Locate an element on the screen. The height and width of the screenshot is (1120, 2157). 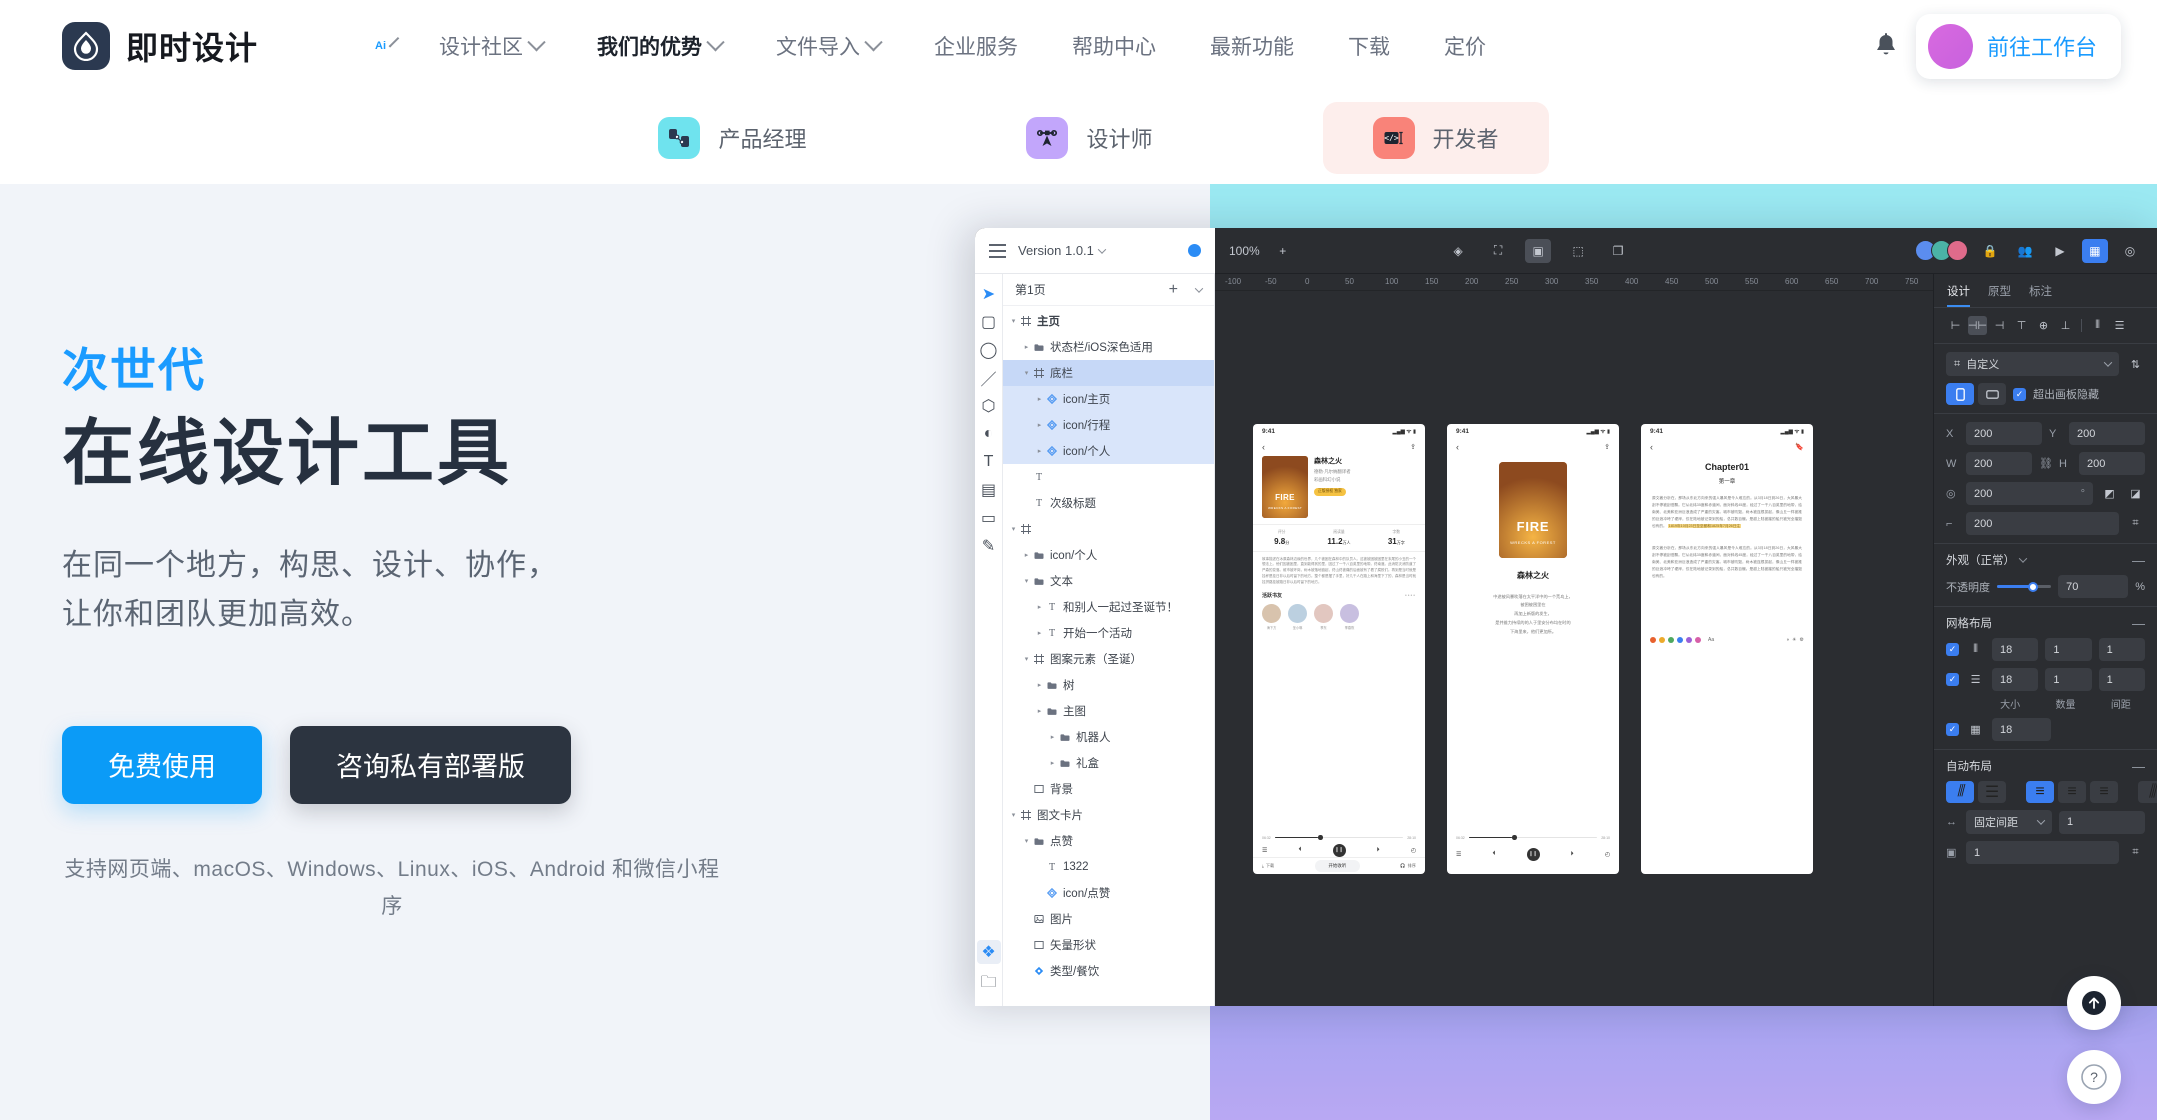
author-item: 季春陈 is located at coordinates (1349, 617).